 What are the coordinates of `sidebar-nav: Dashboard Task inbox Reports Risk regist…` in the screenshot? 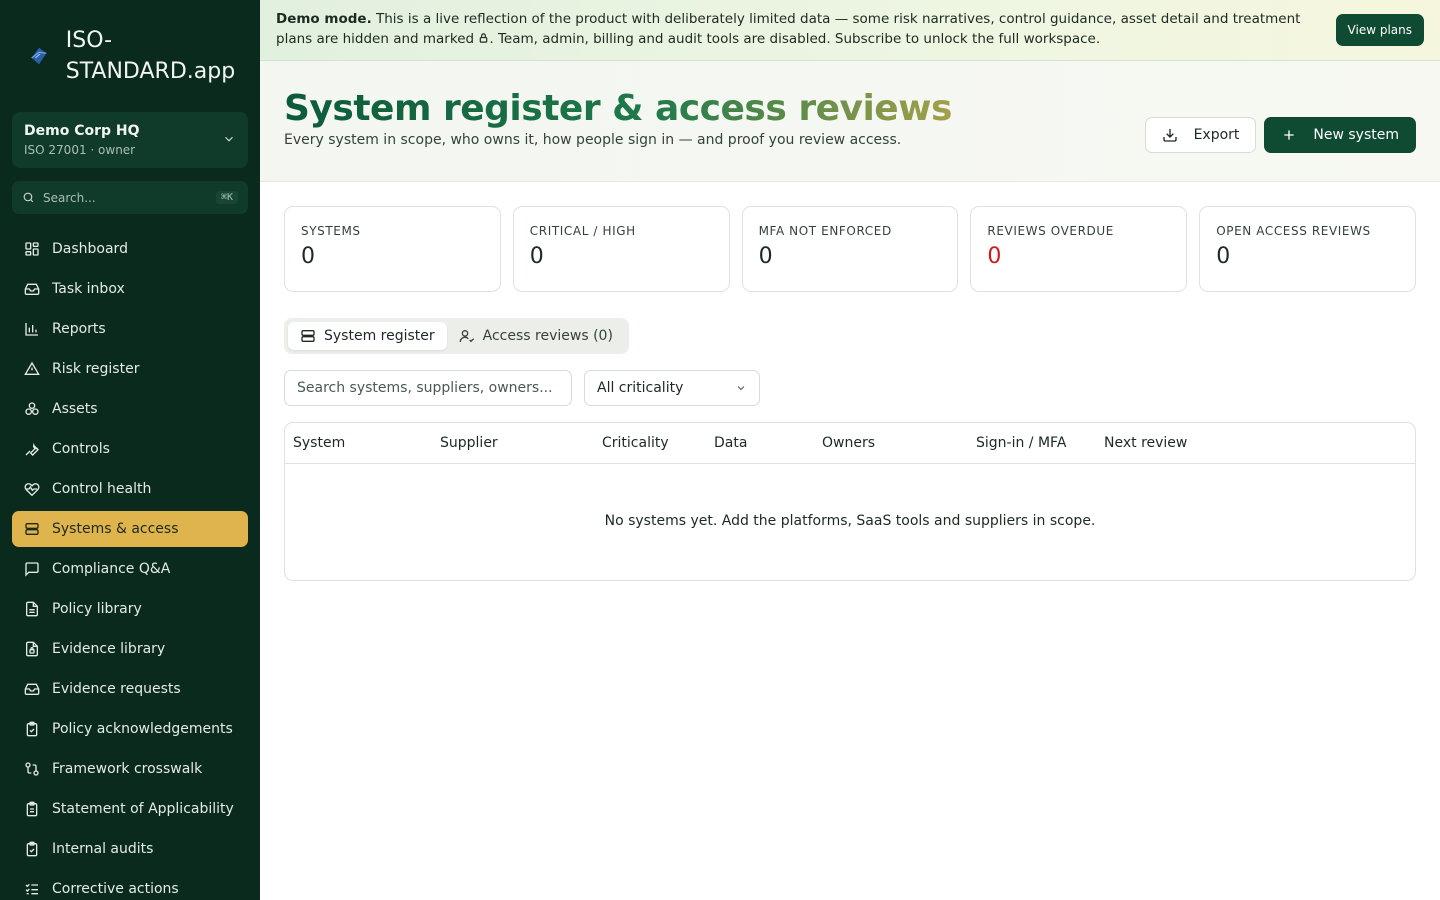 It's located at (130, 565).